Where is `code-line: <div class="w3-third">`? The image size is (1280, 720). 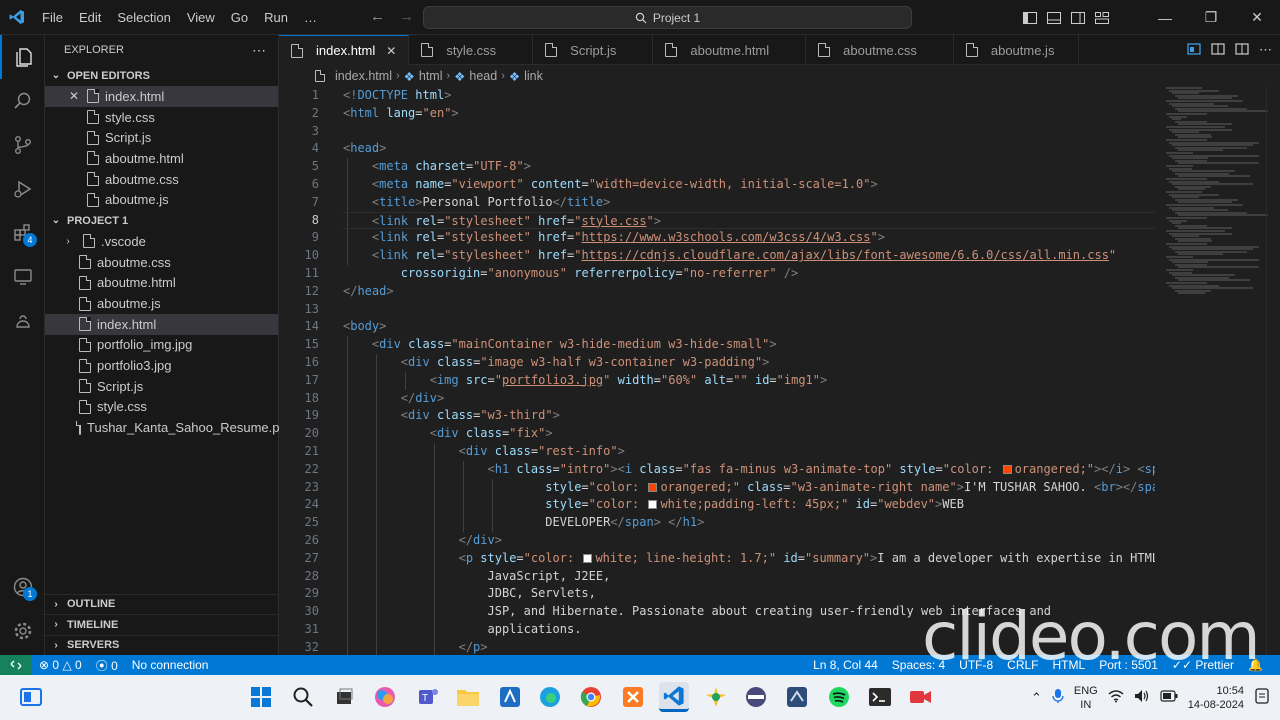 code-line: <div class="w3-third"> is located at coordinates (749, 416).